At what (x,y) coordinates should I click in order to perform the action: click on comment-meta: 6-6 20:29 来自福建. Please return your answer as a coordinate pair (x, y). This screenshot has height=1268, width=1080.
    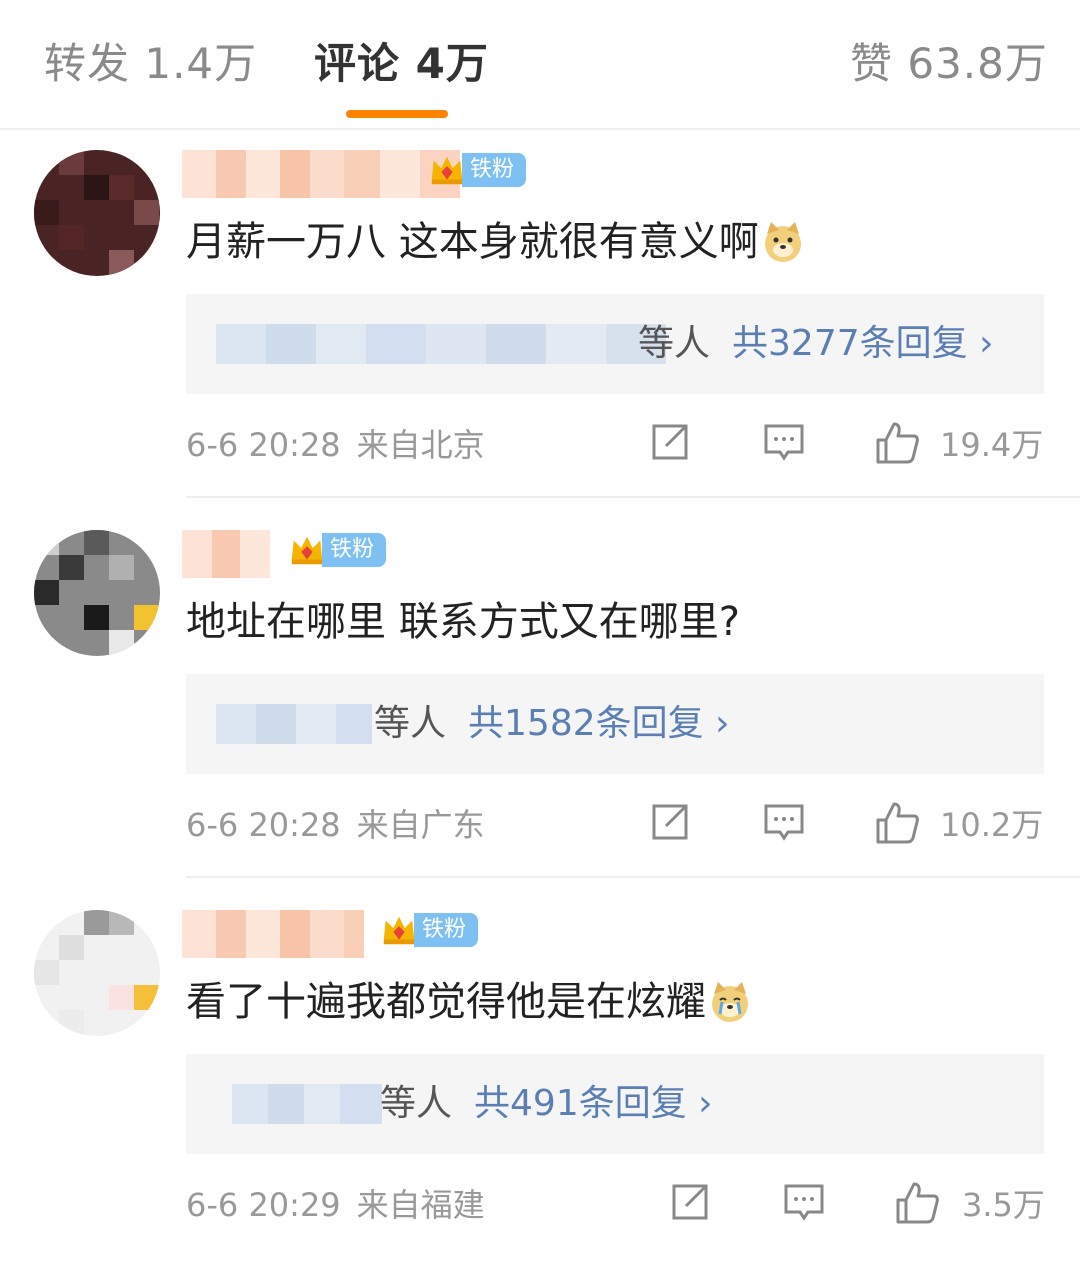
    Looking at the image, I should click on (335, 1205).